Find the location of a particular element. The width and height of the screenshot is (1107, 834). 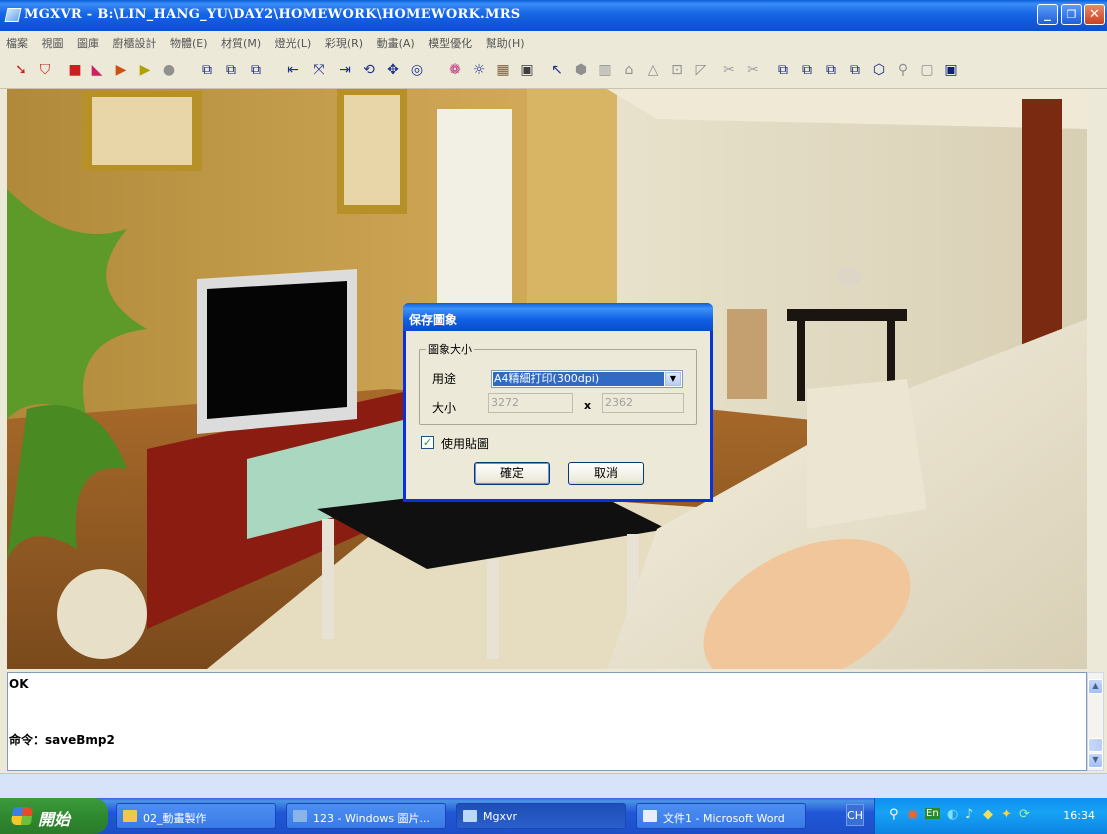

task-label: 文件1 - Microsoft Word is located at coordinates (724, 818).